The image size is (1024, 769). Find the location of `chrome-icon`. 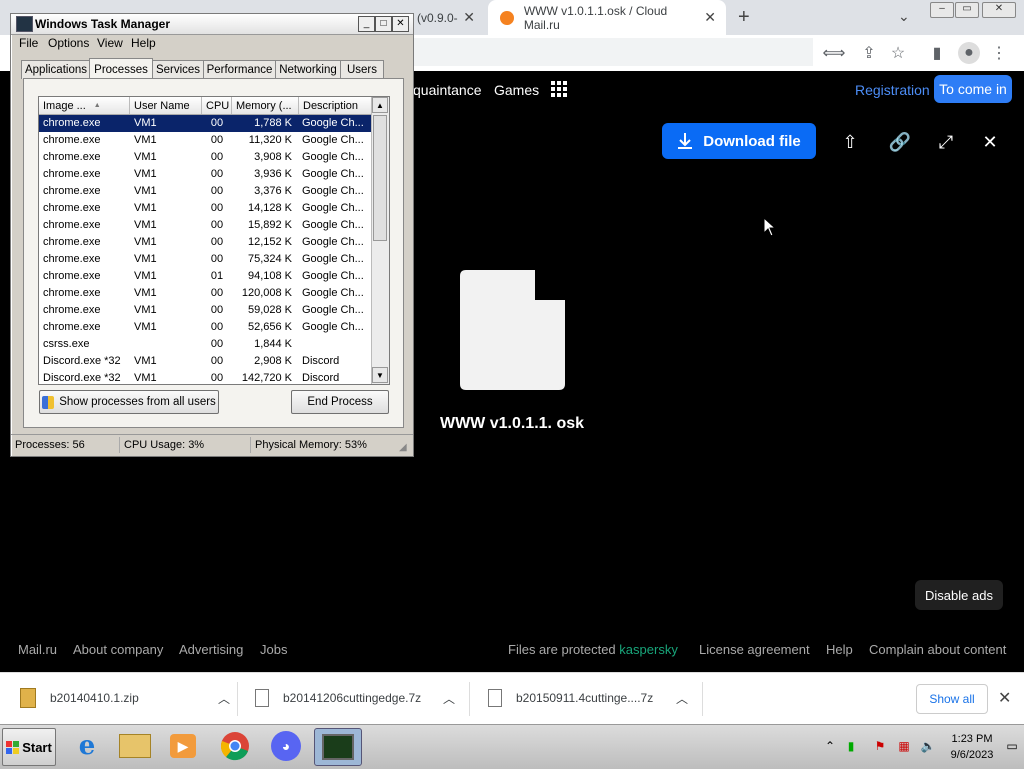

chrome-icon is located at coordinates (235, 746).